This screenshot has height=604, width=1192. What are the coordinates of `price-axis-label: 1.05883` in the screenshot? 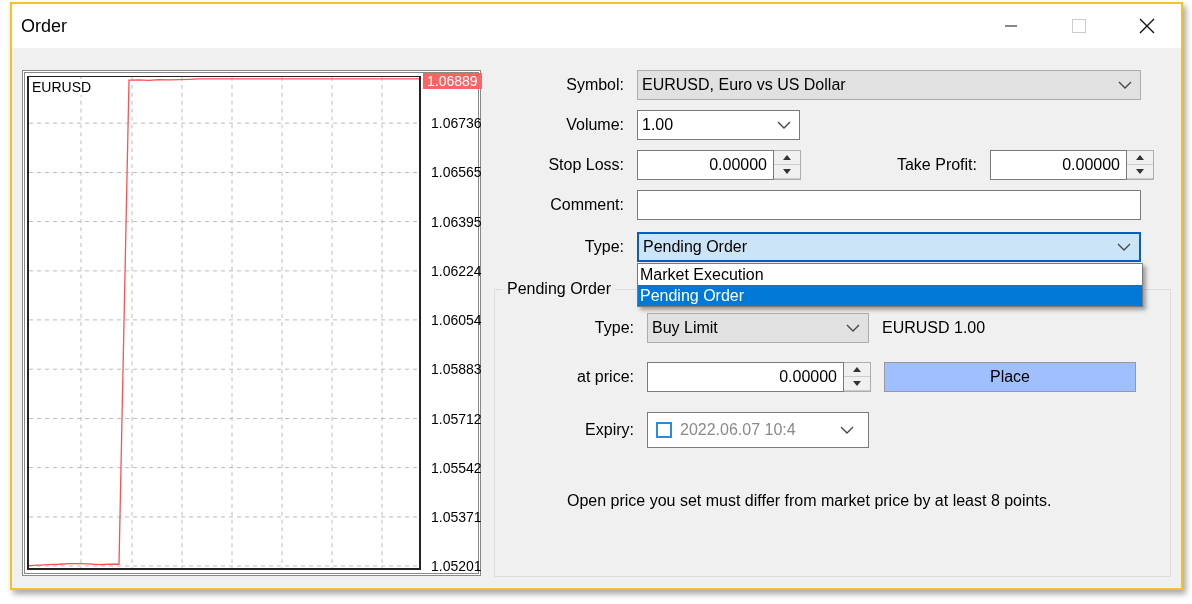 It's located at (456, 369).